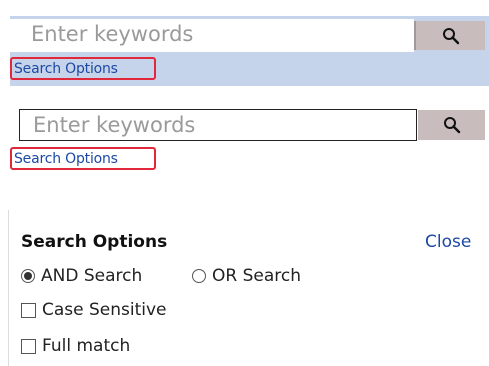 The image size is (489, 366). Describe the element at coordinates (8, 288) in the screenshot. I see `panel-left-border` at that location.